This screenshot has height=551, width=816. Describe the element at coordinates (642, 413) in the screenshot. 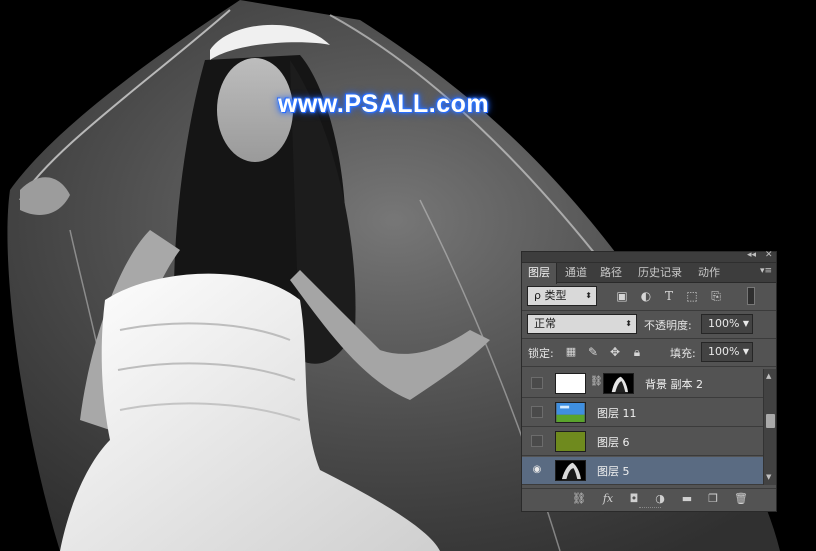

I see `layer-row: 图层 11` at that location.